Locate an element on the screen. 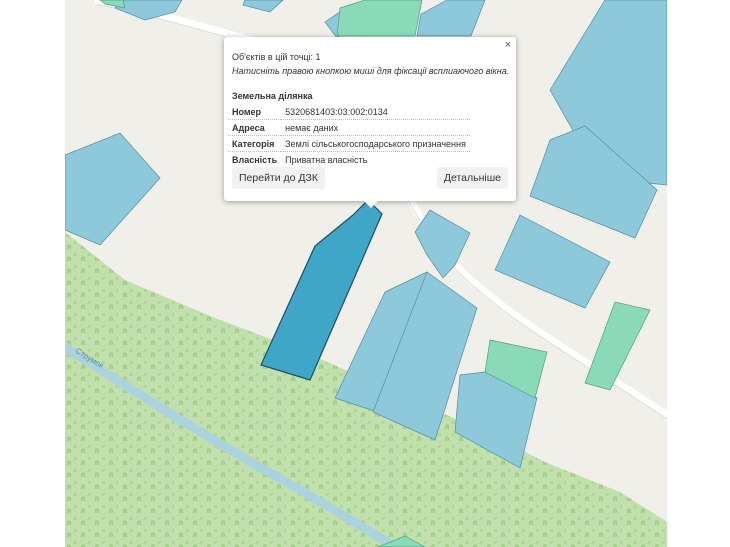 The image size is (730, 547). table-row: Адреса немає даних is located at coordinates (349, 127).